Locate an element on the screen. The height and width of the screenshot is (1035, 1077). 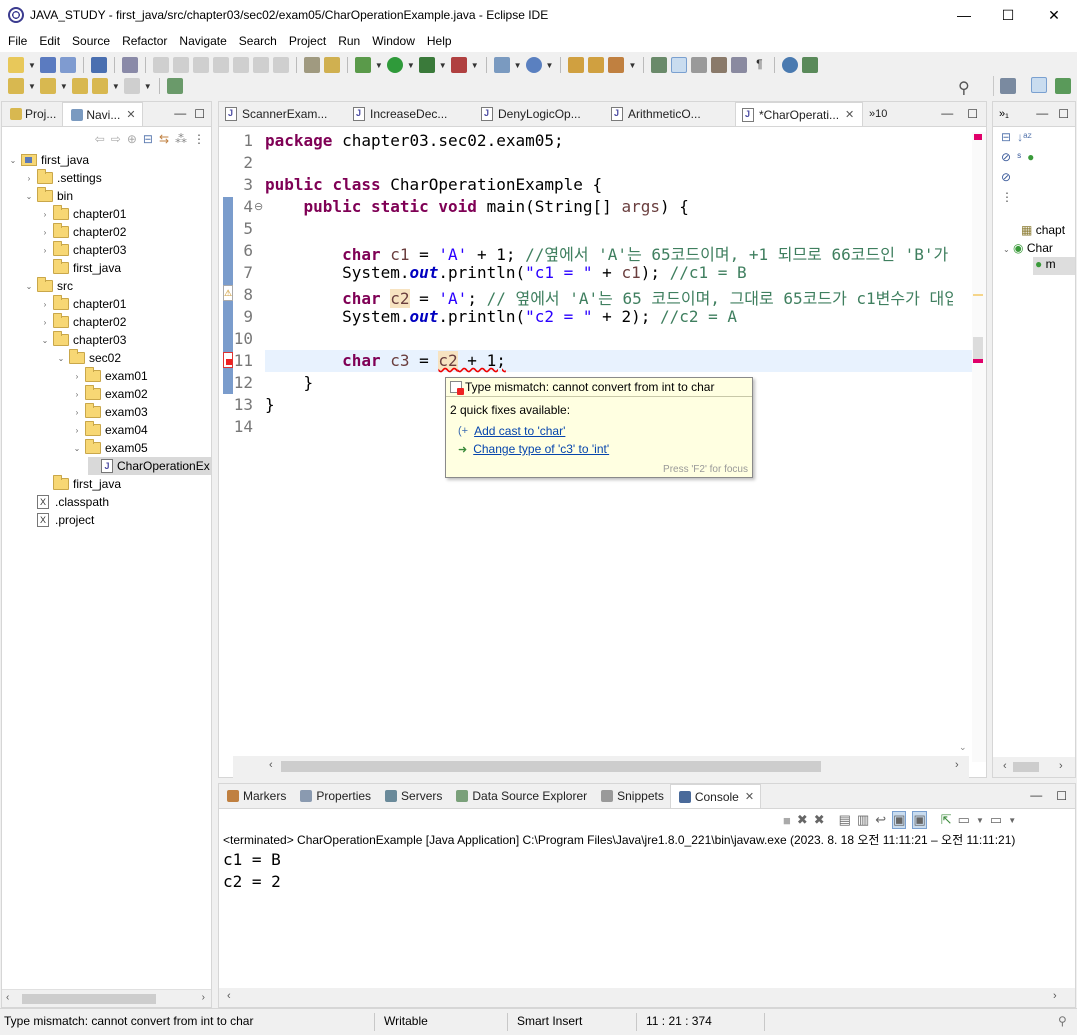
step-into-icon is located at coordinates (240, 65).